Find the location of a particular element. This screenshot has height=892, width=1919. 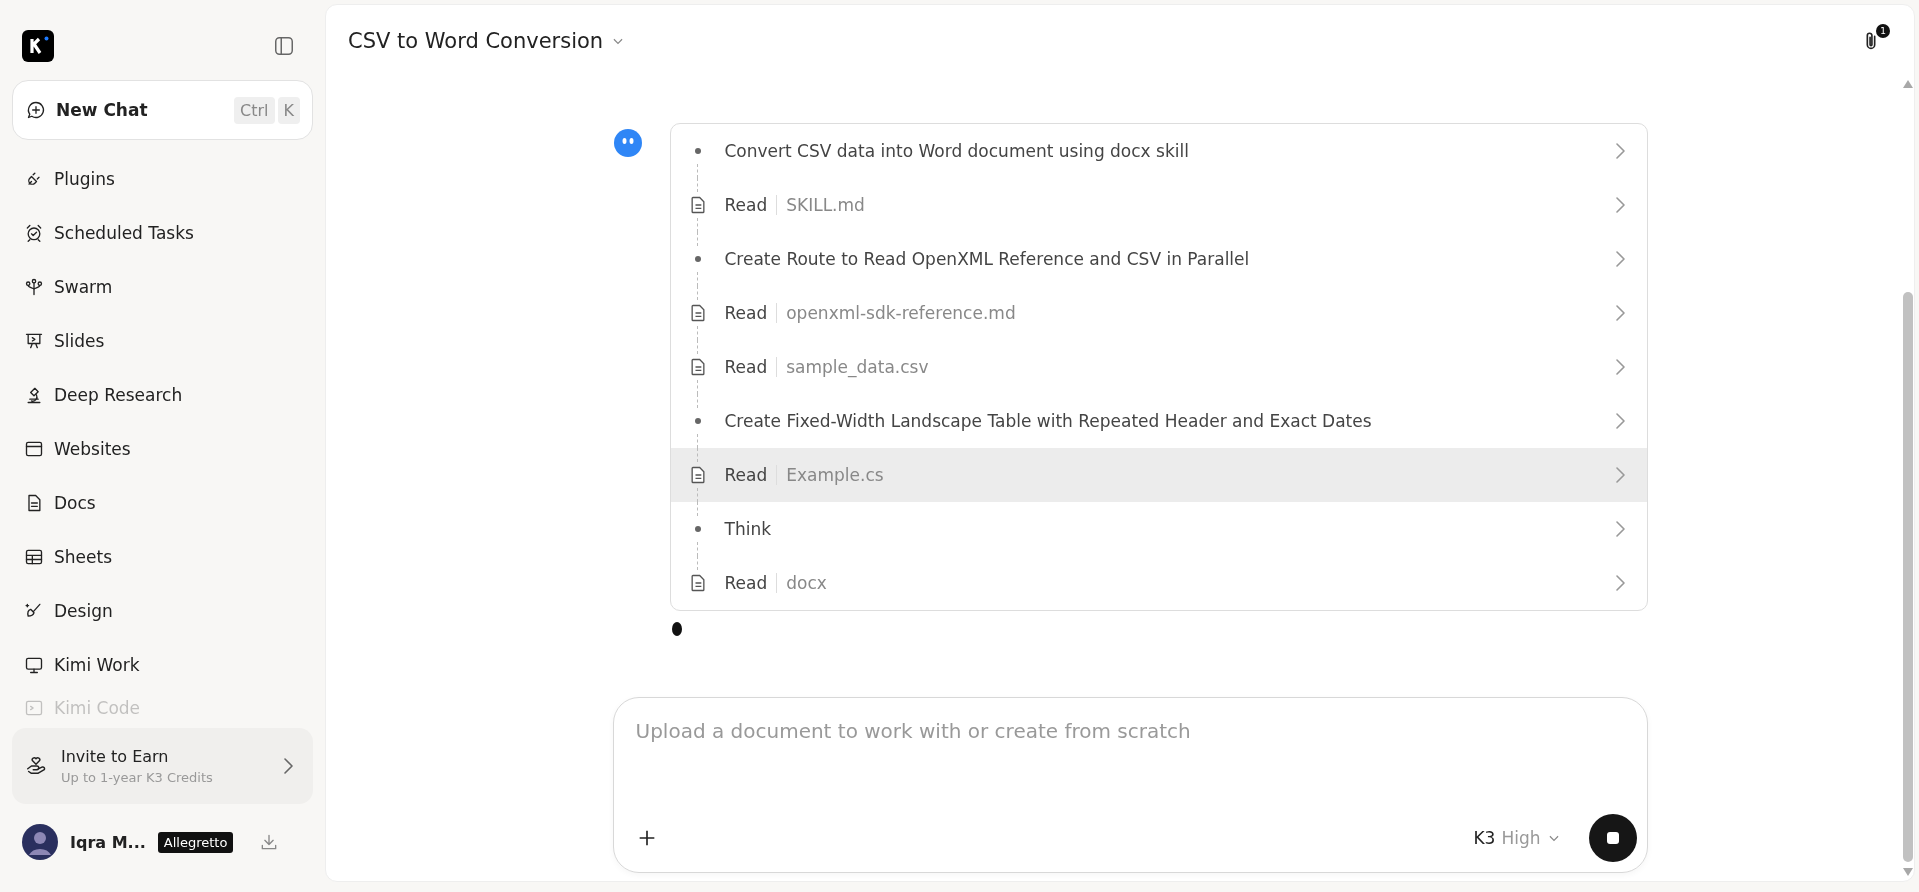

file-name: SKILL.md is located at coordinates (825, 205).